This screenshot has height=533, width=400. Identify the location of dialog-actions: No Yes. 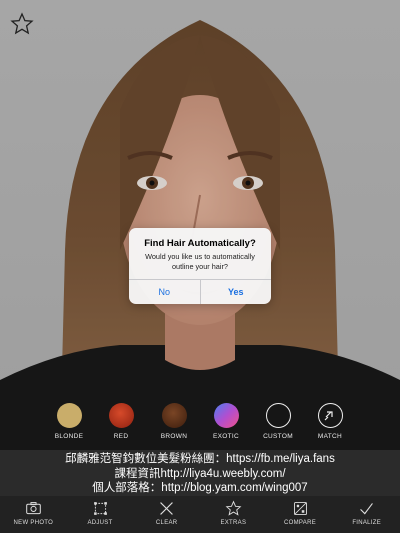
(200, 291).